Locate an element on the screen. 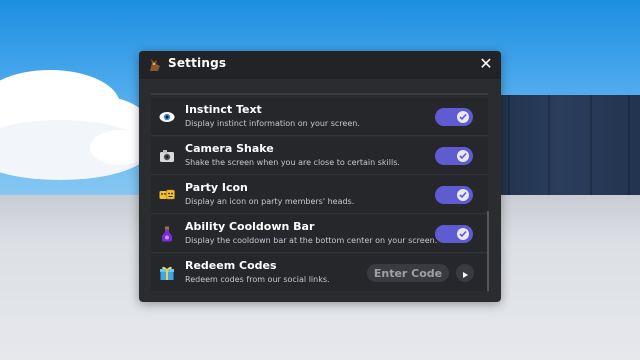 Image resolution: width=640 pixels, height=360 pixels. potion-icon is located at coordinates (167, 234).